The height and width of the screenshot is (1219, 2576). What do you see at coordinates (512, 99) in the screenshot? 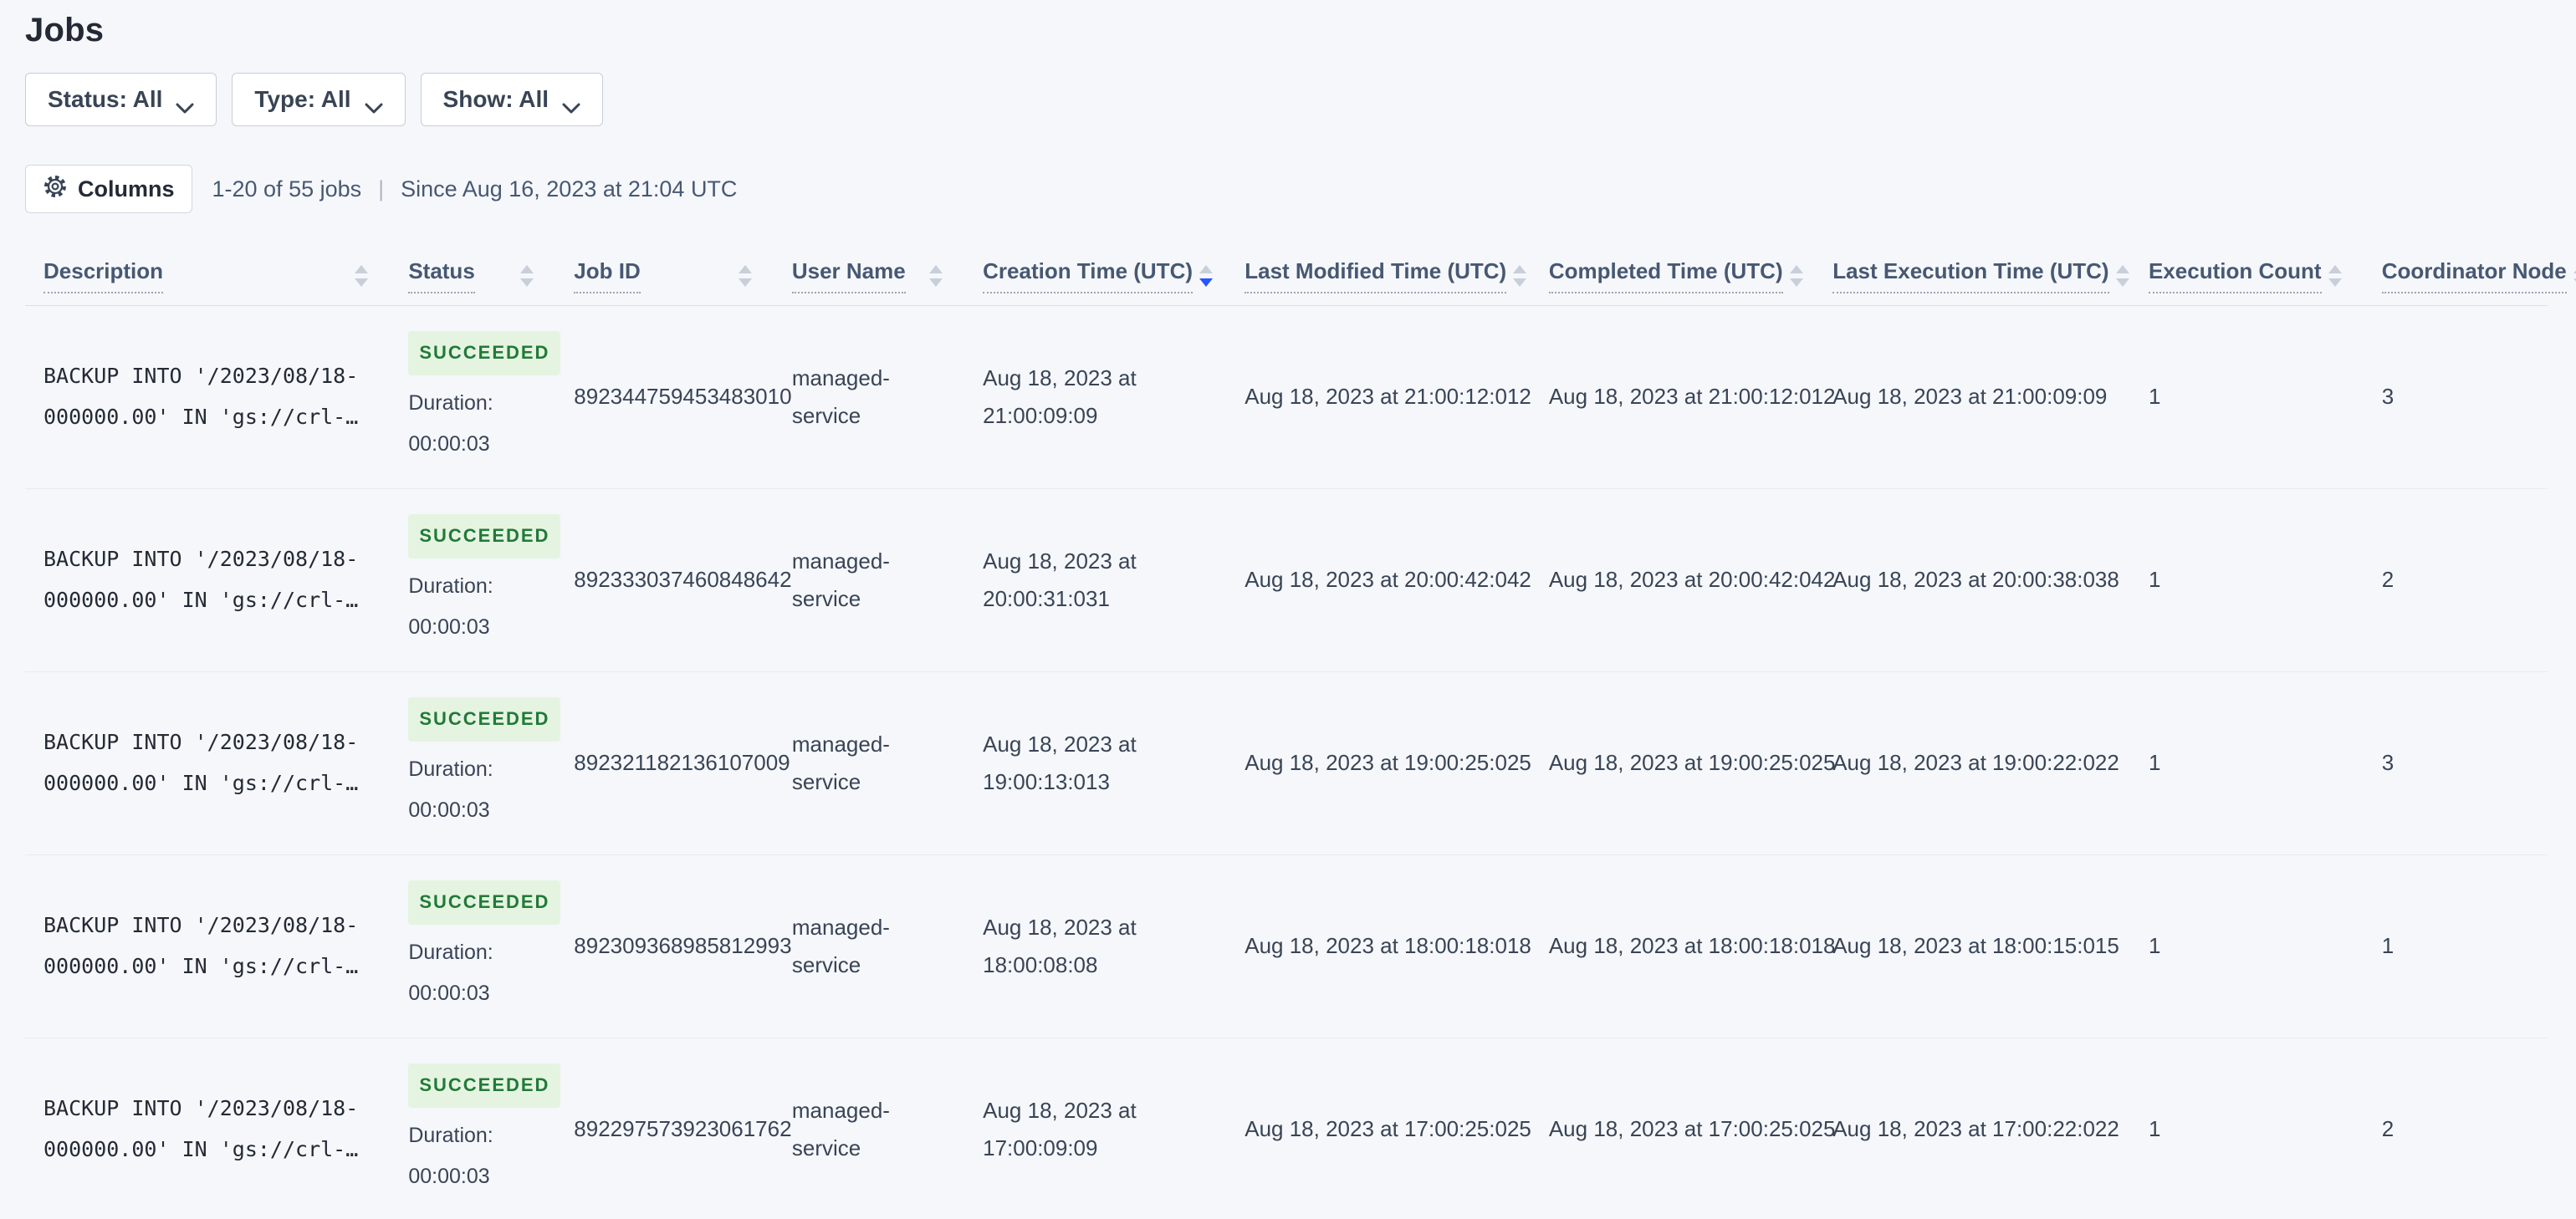
I see `filter-dropdown: Show: All` at bounding box center [512, 99].